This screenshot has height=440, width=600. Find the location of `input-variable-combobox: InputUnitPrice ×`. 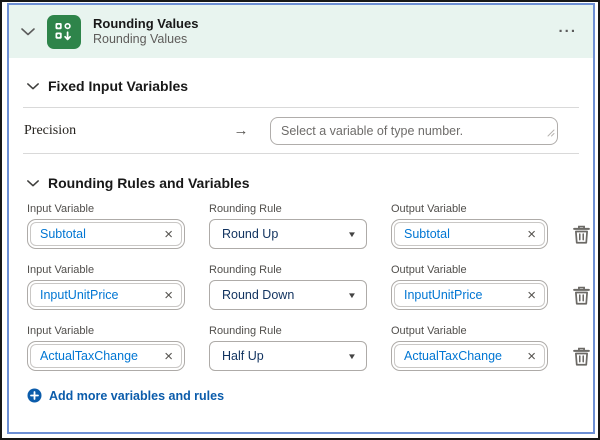

input-variable-combobox: InputUnitPrice × is located at coordinates (106, 295).